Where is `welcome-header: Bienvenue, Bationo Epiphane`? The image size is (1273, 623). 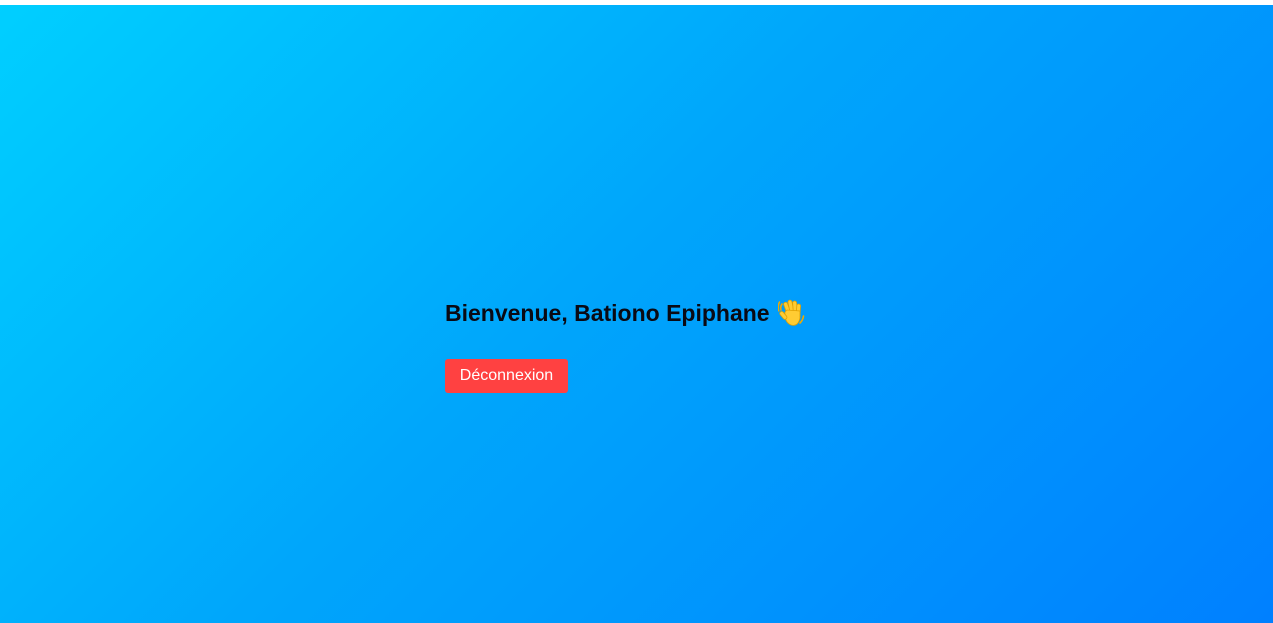 welcome-header: Bienvenue, Bationo Epiphane is located at coordinates (625, 313).